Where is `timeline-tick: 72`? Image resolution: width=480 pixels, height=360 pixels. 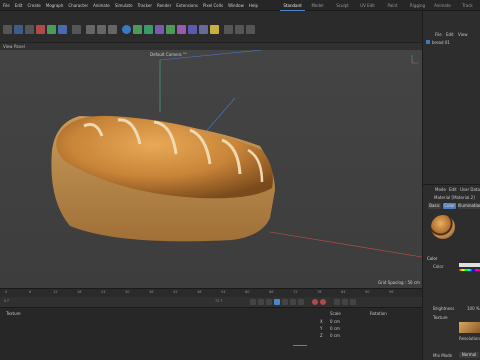 timeline-tick: 72 is located at coordinates (295, 292).